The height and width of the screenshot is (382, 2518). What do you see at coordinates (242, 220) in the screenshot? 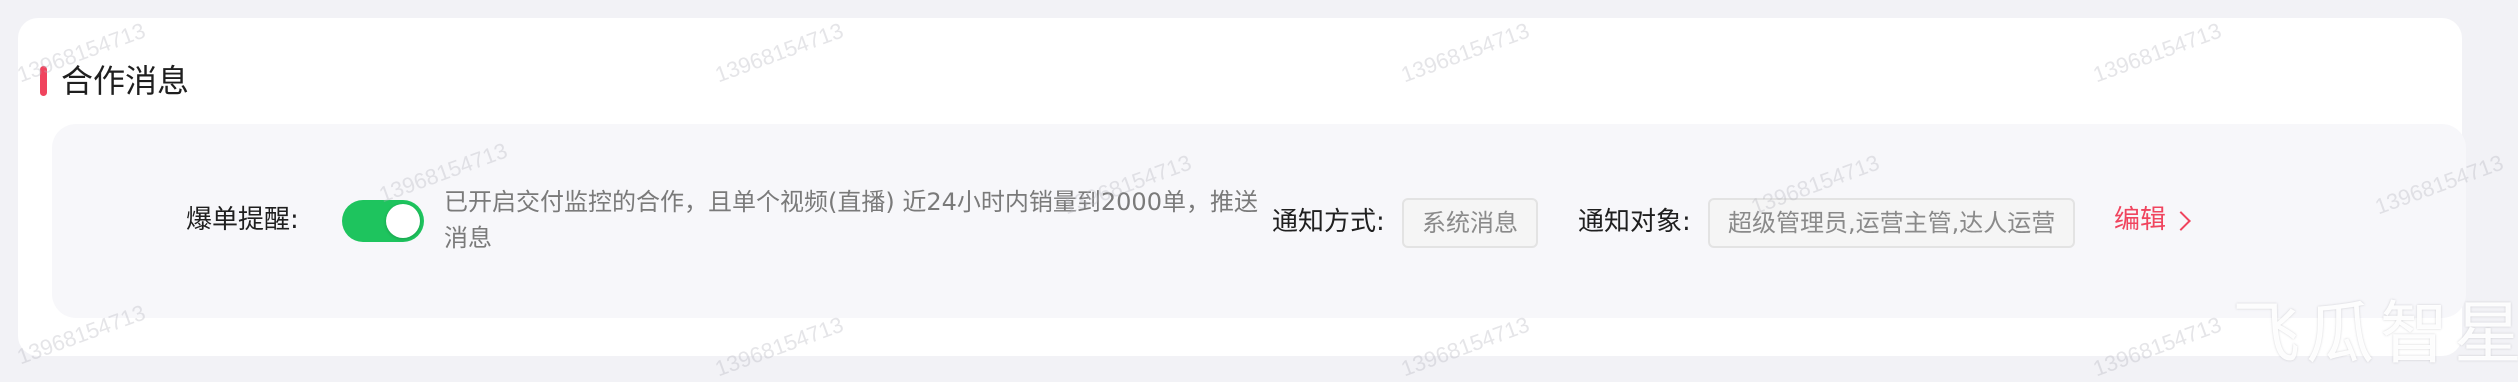
I see `reminder-label: 爆单提醒:` at bounding box center [242, 220].